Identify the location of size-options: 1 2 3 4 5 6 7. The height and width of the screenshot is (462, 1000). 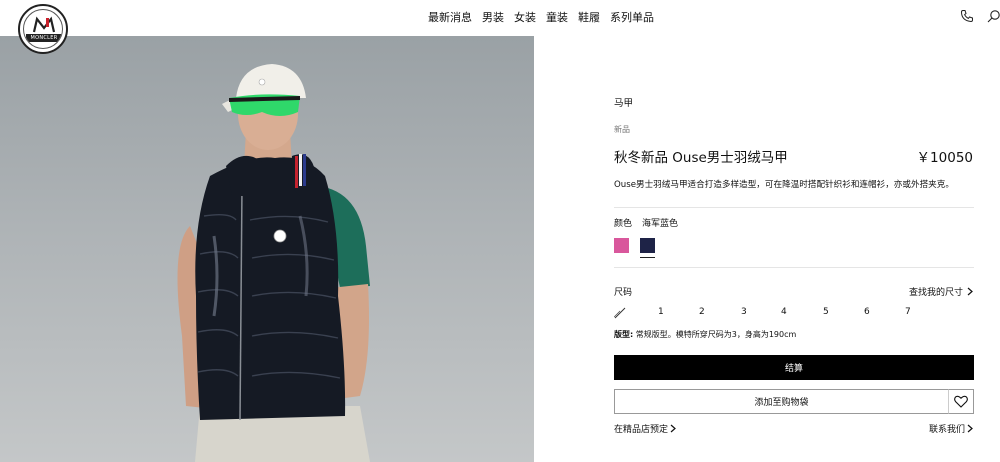
(773, 314).